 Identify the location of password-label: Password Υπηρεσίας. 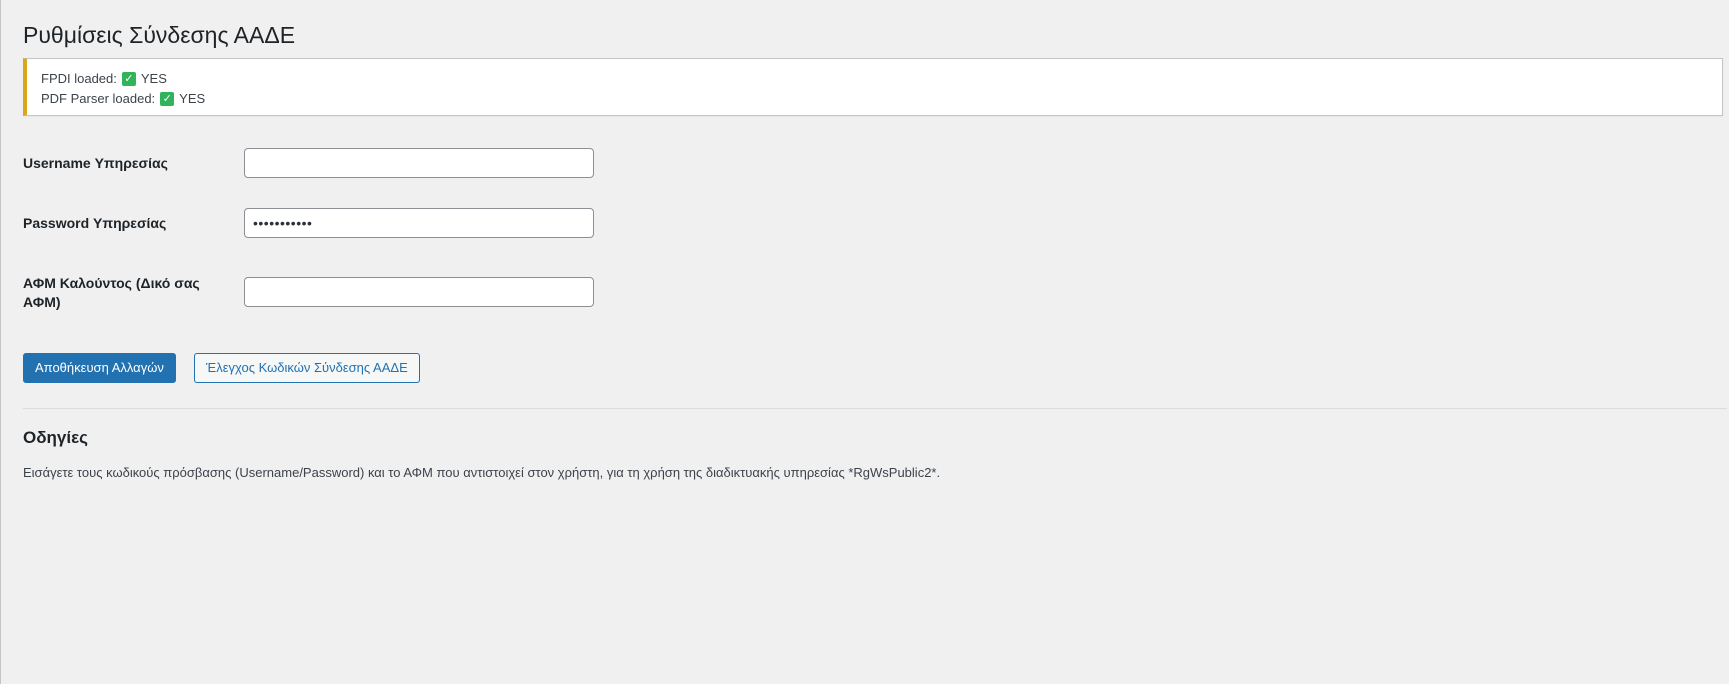
(95, 223).